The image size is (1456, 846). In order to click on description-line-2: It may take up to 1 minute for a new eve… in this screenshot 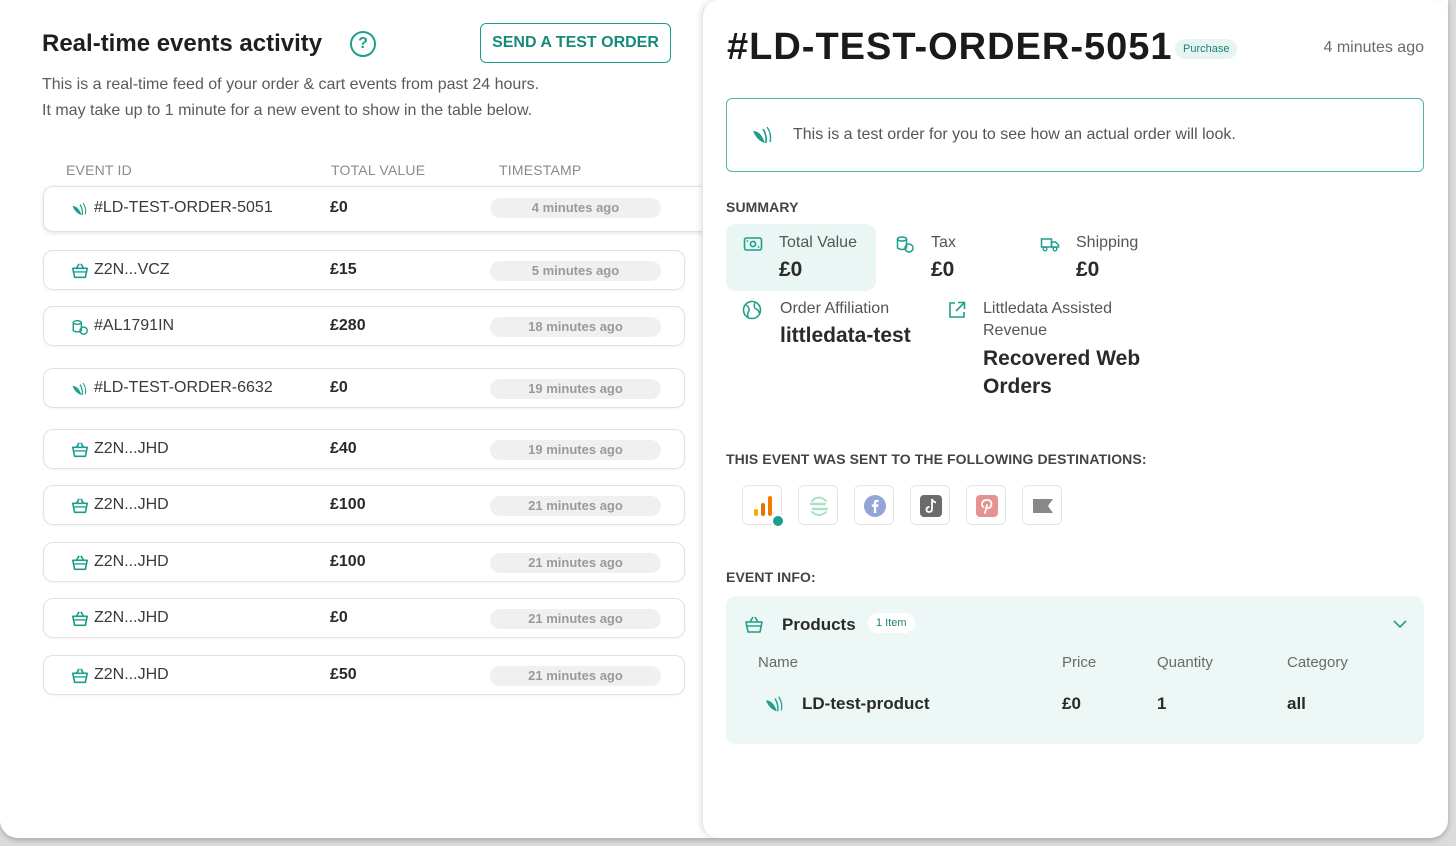, I will do `click(287, 110)`.